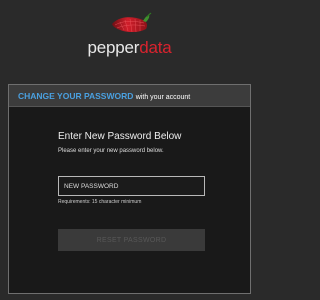 The image size is (320, 300). What do you see at coordinates (111, 151) in the screenshot?
I see `form-subheading: Please enter your new password below.` at bounding box center [111, 151].